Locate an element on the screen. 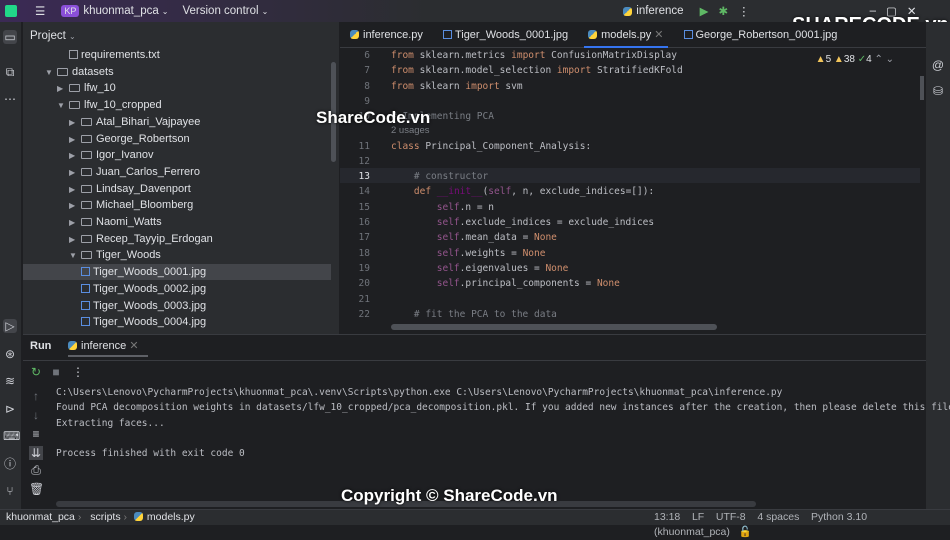  tree-item: Tiger_Woods_0001.jpg is located at coordinates (177, 272).